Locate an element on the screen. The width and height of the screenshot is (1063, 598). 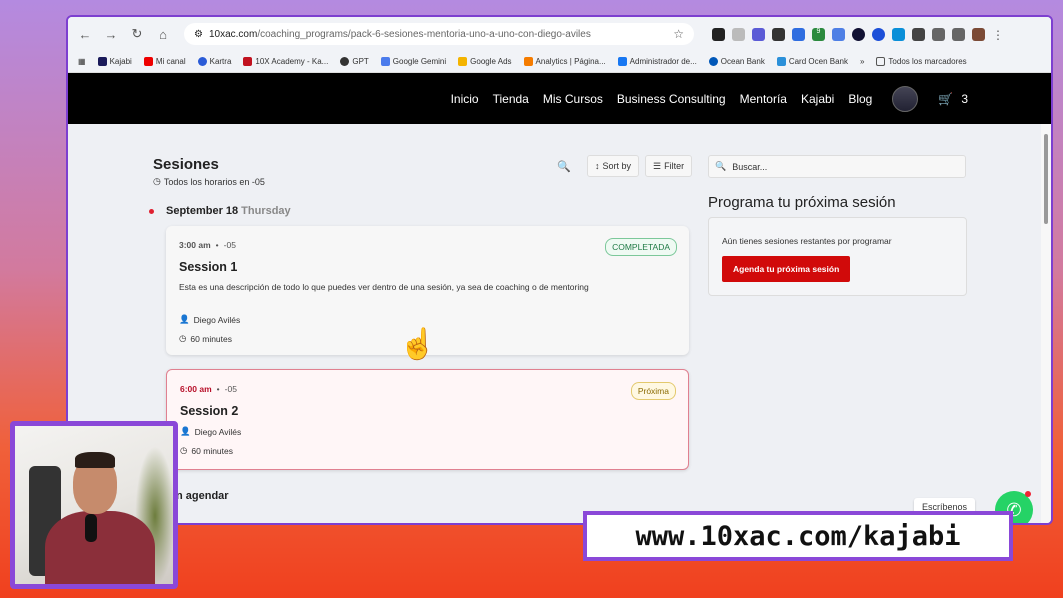
nav-item-kajabi: Kajabi is located at coordinates (817, 99).